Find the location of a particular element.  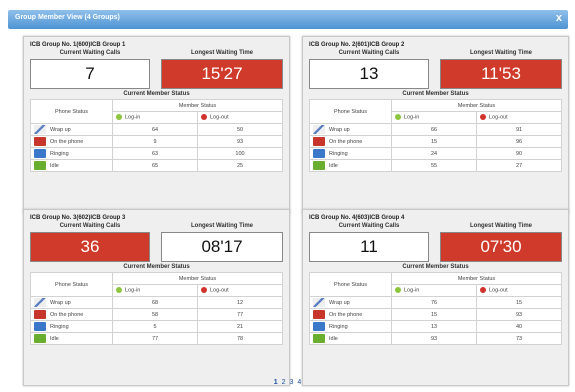

log-out-count: 12 is located at coordinates (240, 302).